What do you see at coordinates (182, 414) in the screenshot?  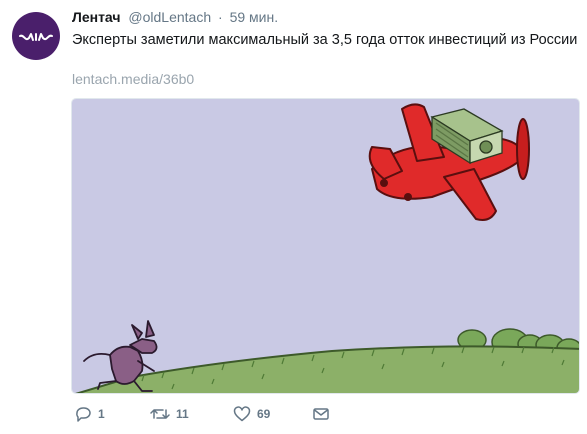 I see `retweet-count: 11` at bounding box center [182, 414].